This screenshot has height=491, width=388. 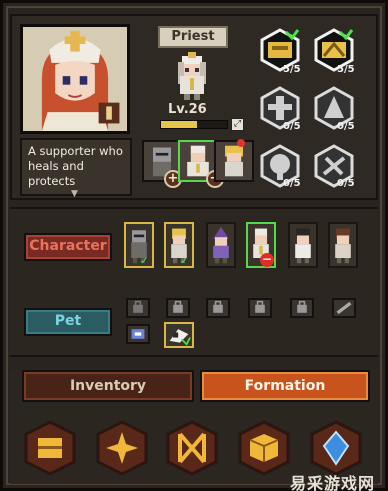 I want to click on char-card-brown-hair, so click(x=343, y=245).